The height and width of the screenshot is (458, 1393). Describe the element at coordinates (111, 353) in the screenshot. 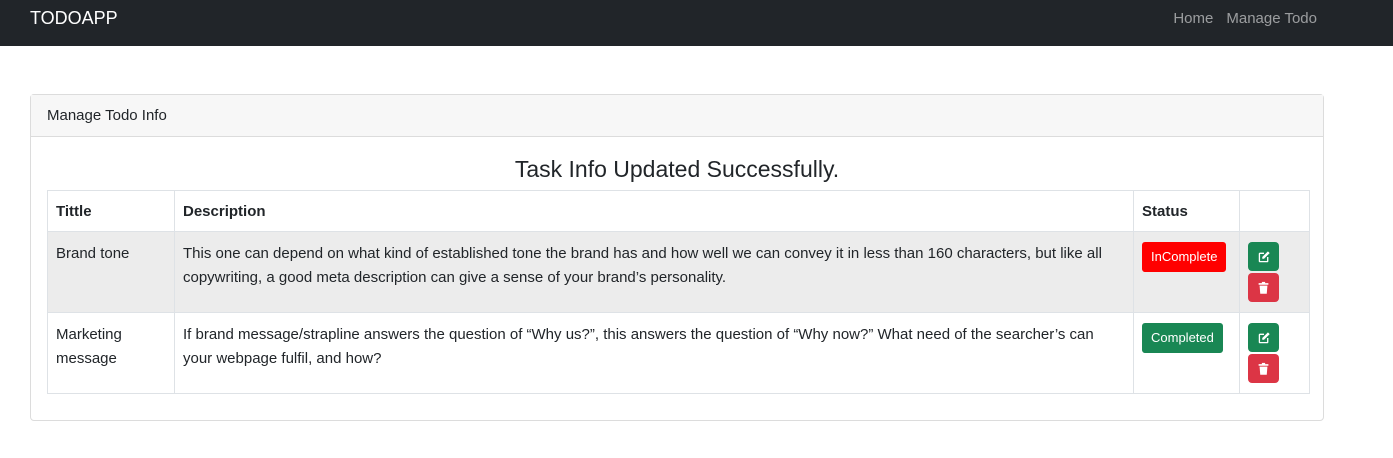

I see `task-title: Marketing message` at that location.